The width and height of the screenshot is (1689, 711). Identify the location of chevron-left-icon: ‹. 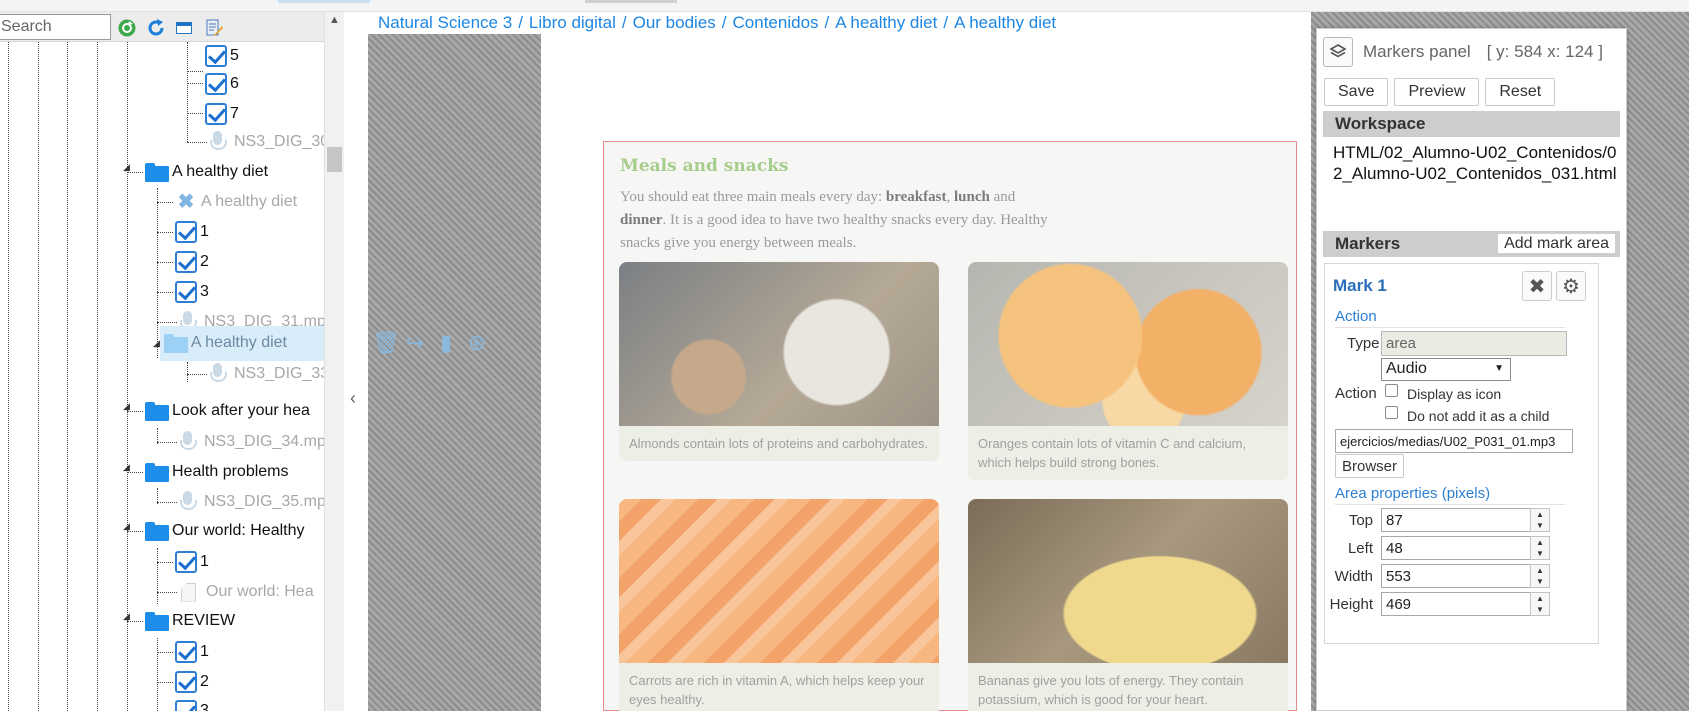
(353, 398).